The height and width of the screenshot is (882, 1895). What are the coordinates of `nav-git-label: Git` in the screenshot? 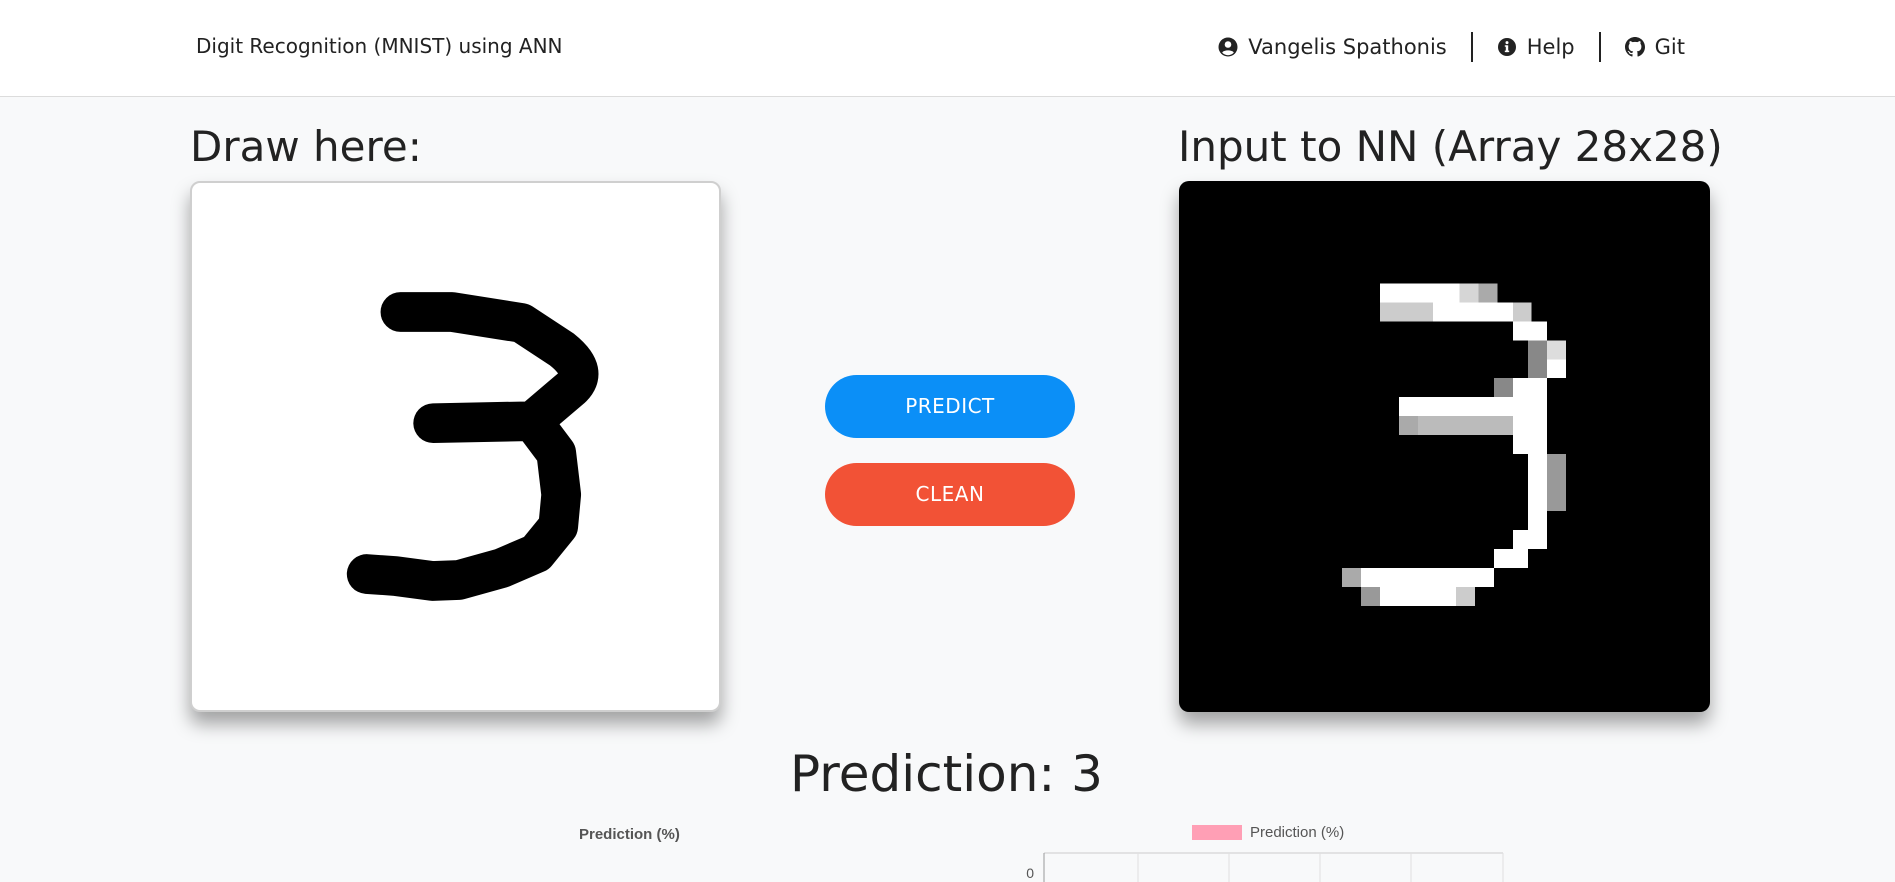 It's located at (1669, 47).